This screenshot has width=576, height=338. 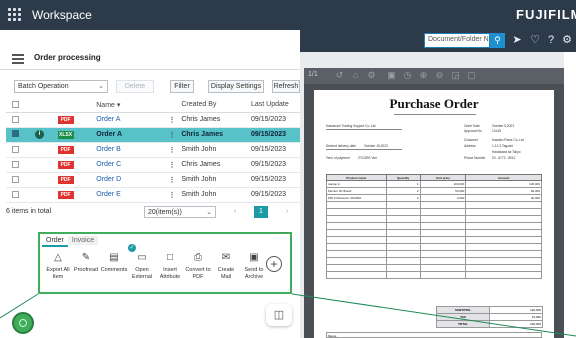 What do you see at coordinates (551, 40) in the screenshot?
I see `help-icon: ?` at bounding box center [551, 40].